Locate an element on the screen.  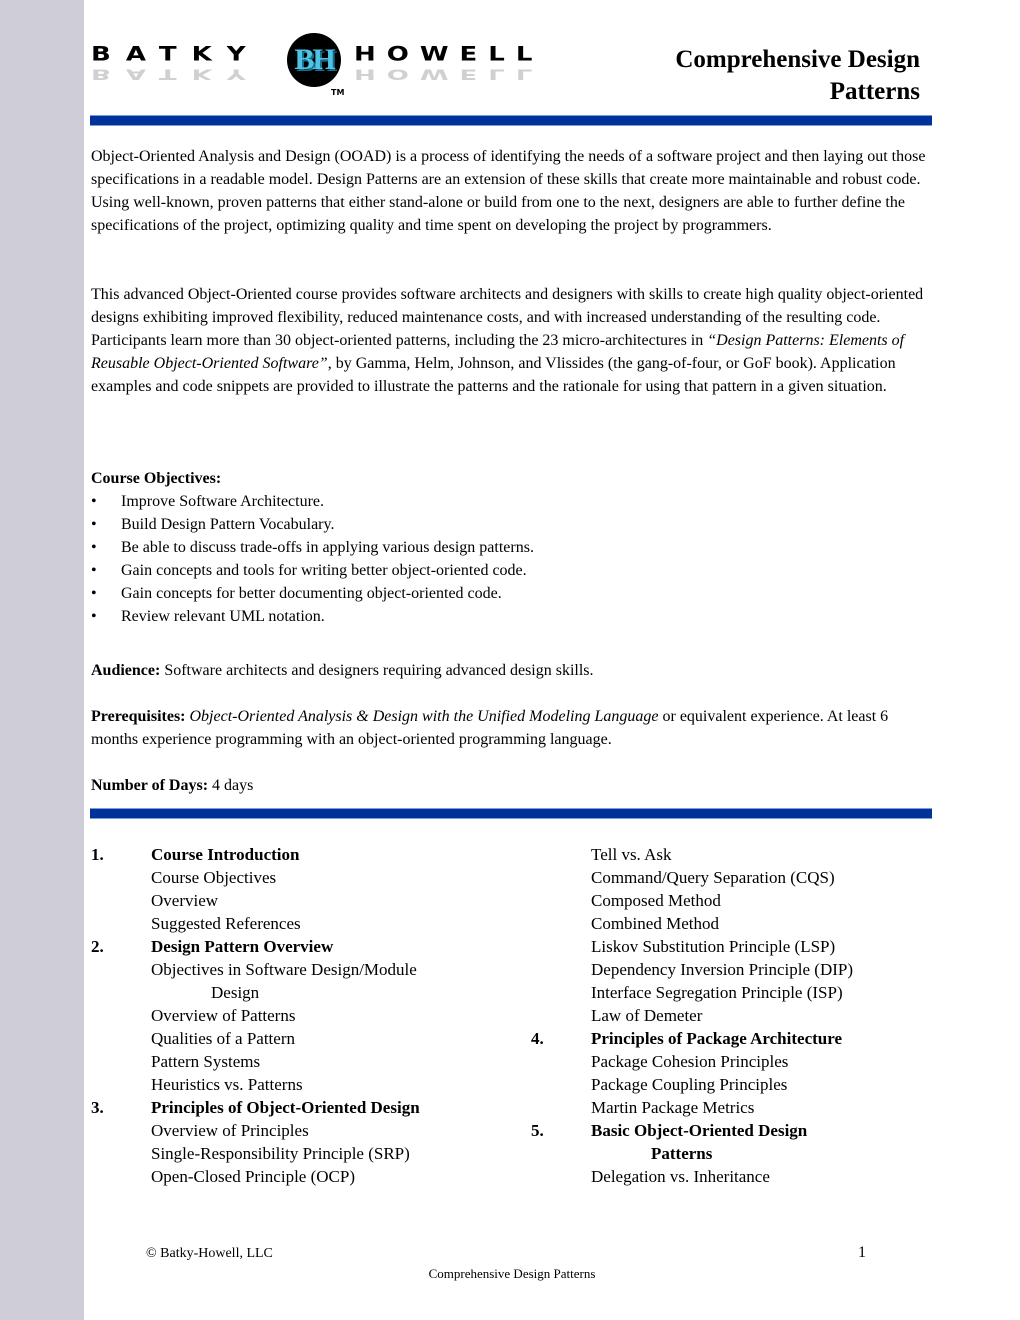
outline-module-heading: 5. Basic Object-Oriented Design is located at coordinates (731, 1130).